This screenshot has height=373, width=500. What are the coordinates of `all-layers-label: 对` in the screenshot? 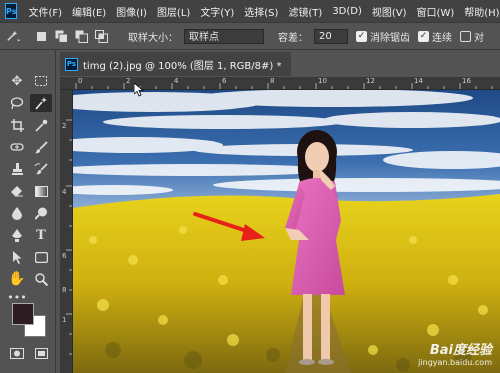 It's located at (479, 38).